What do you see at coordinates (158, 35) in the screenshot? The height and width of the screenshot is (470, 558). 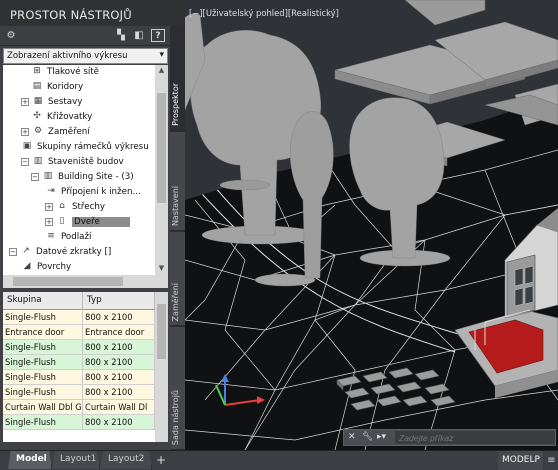 I see `help-icon: ?` at bounding box center [158, 35].